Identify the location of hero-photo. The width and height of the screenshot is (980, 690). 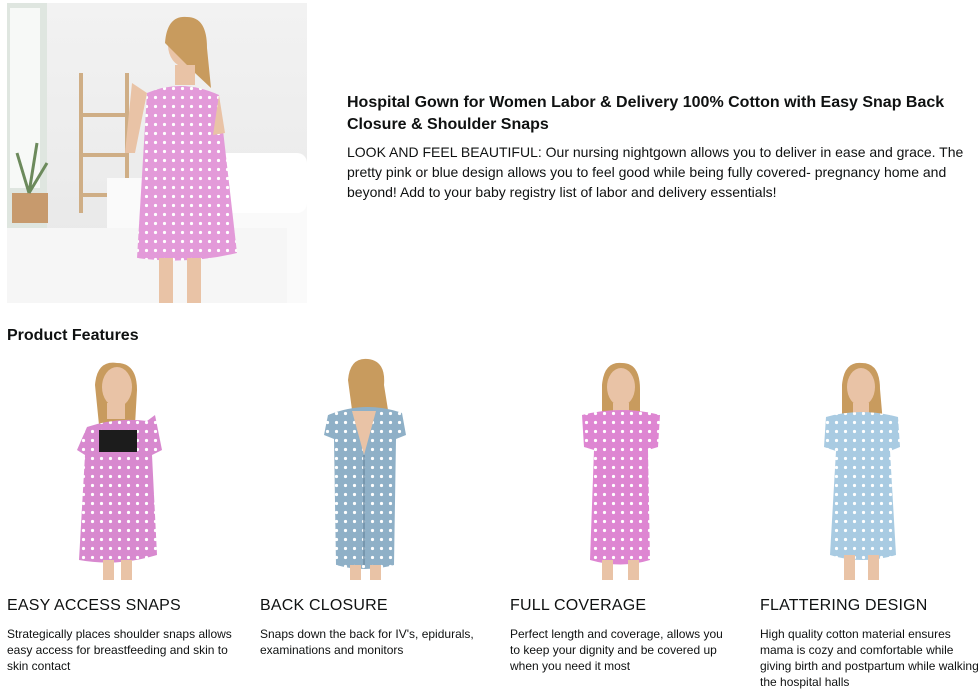
(157, 153).